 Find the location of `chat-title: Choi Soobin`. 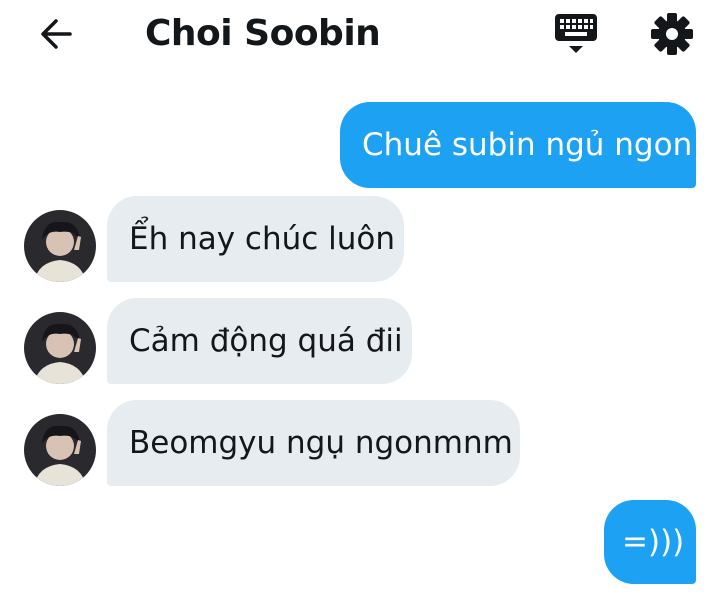

chat-title: Choi Soobin is located at coordinates (263, 33).